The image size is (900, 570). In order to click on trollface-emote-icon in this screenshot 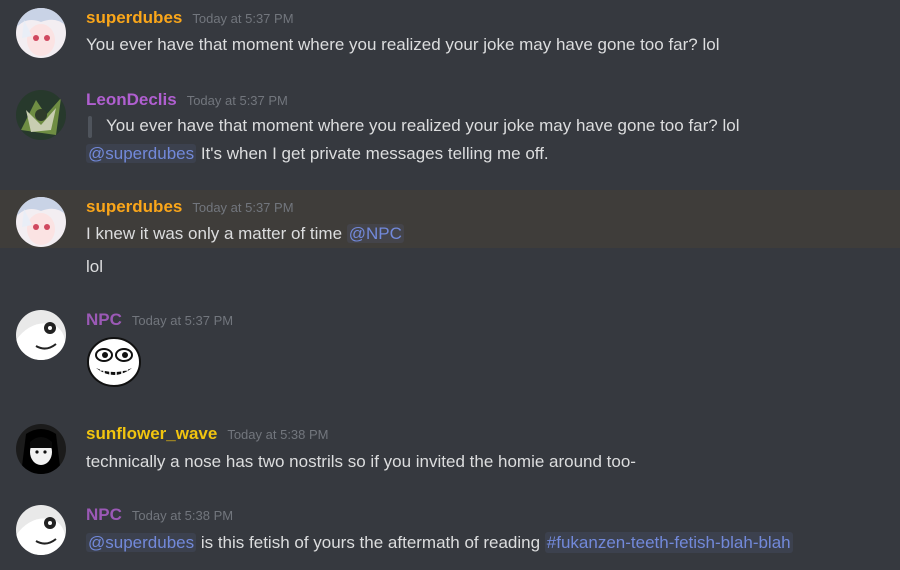, I will do `click(114, 364)`.